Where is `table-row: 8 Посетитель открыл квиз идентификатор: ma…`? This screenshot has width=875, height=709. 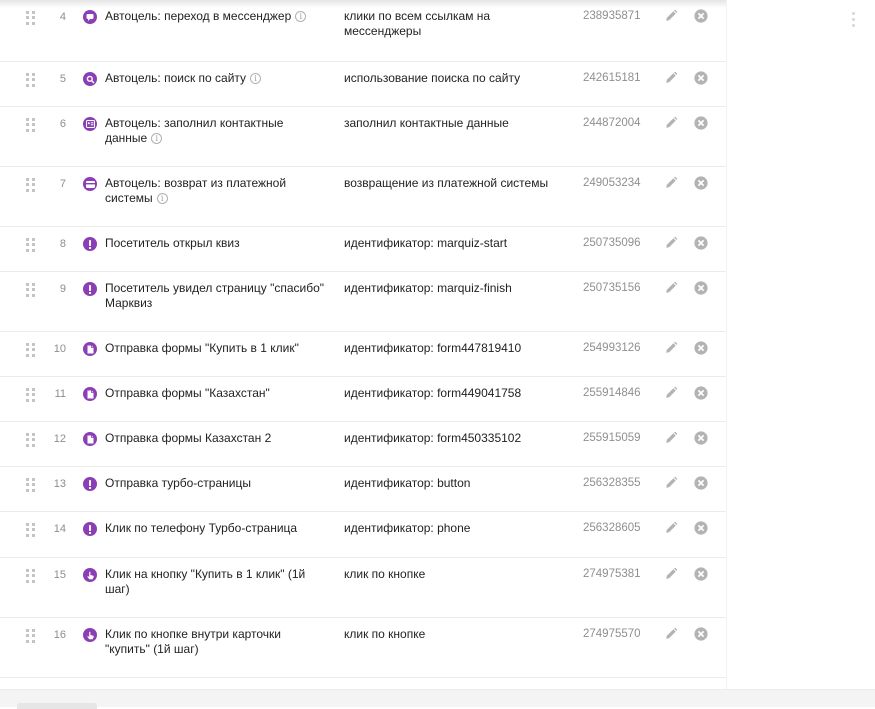
table-row: 8 Посетитель открыл квиз идентификатор: ma… is located at coordinates (363, 249).